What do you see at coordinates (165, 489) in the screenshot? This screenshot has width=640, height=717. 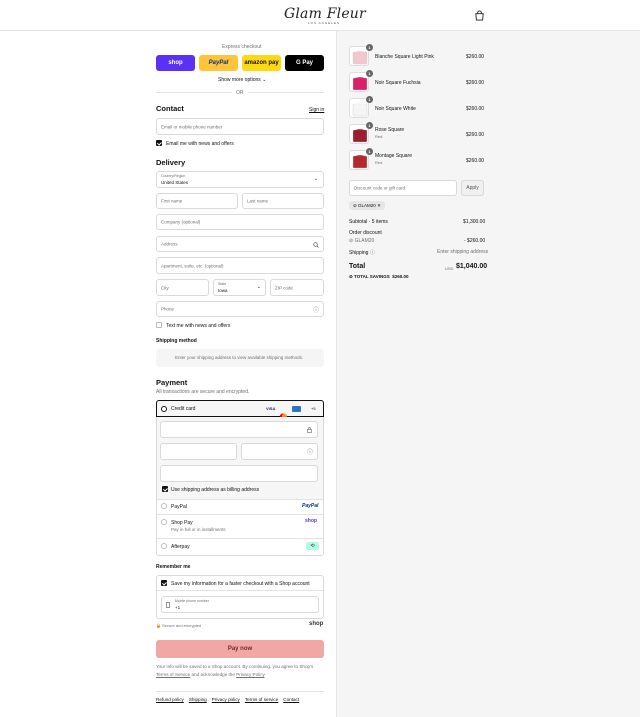 I see `billing-same-checkbox` at bounding box center [165, 489].